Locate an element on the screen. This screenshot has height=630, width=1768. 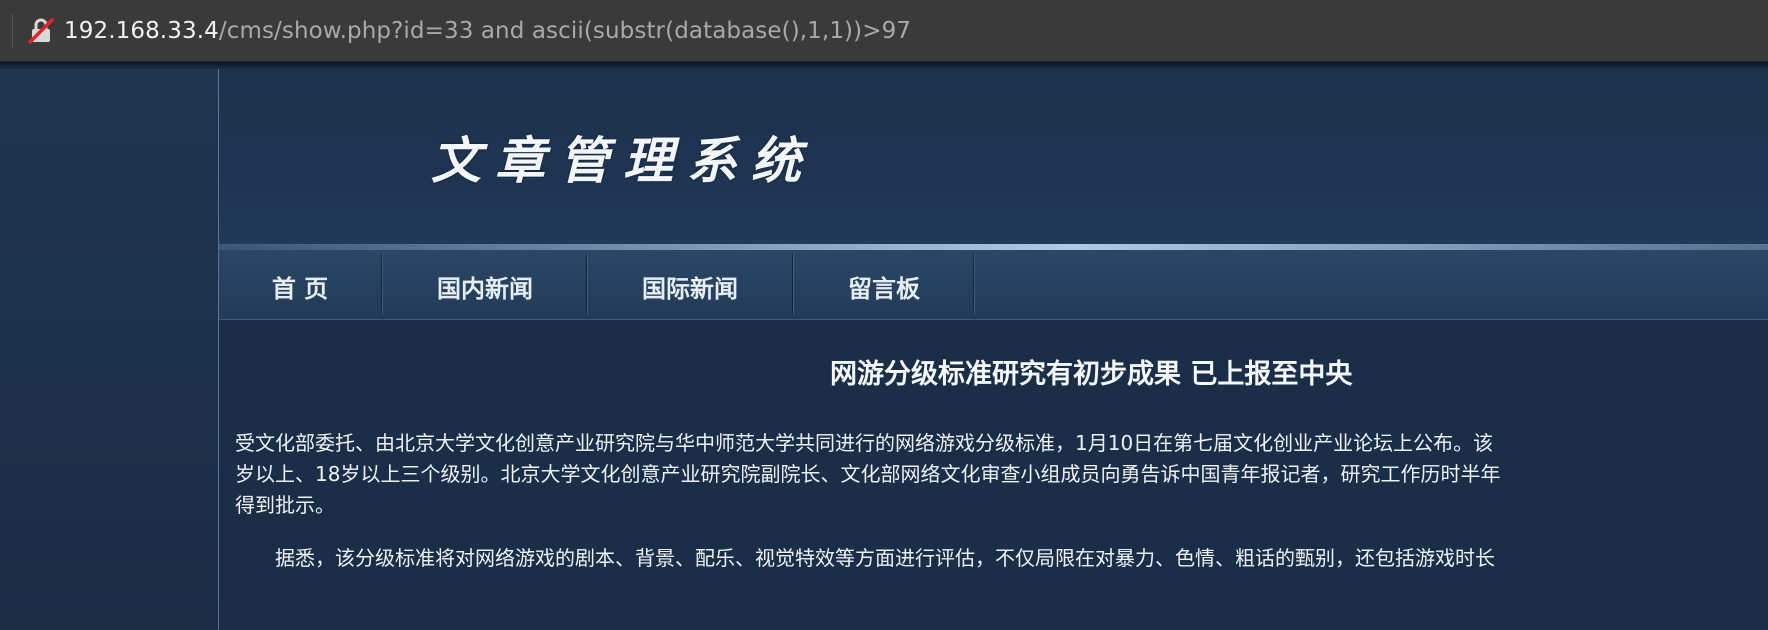
toolbar-divider is located at coordinates (12, 31).